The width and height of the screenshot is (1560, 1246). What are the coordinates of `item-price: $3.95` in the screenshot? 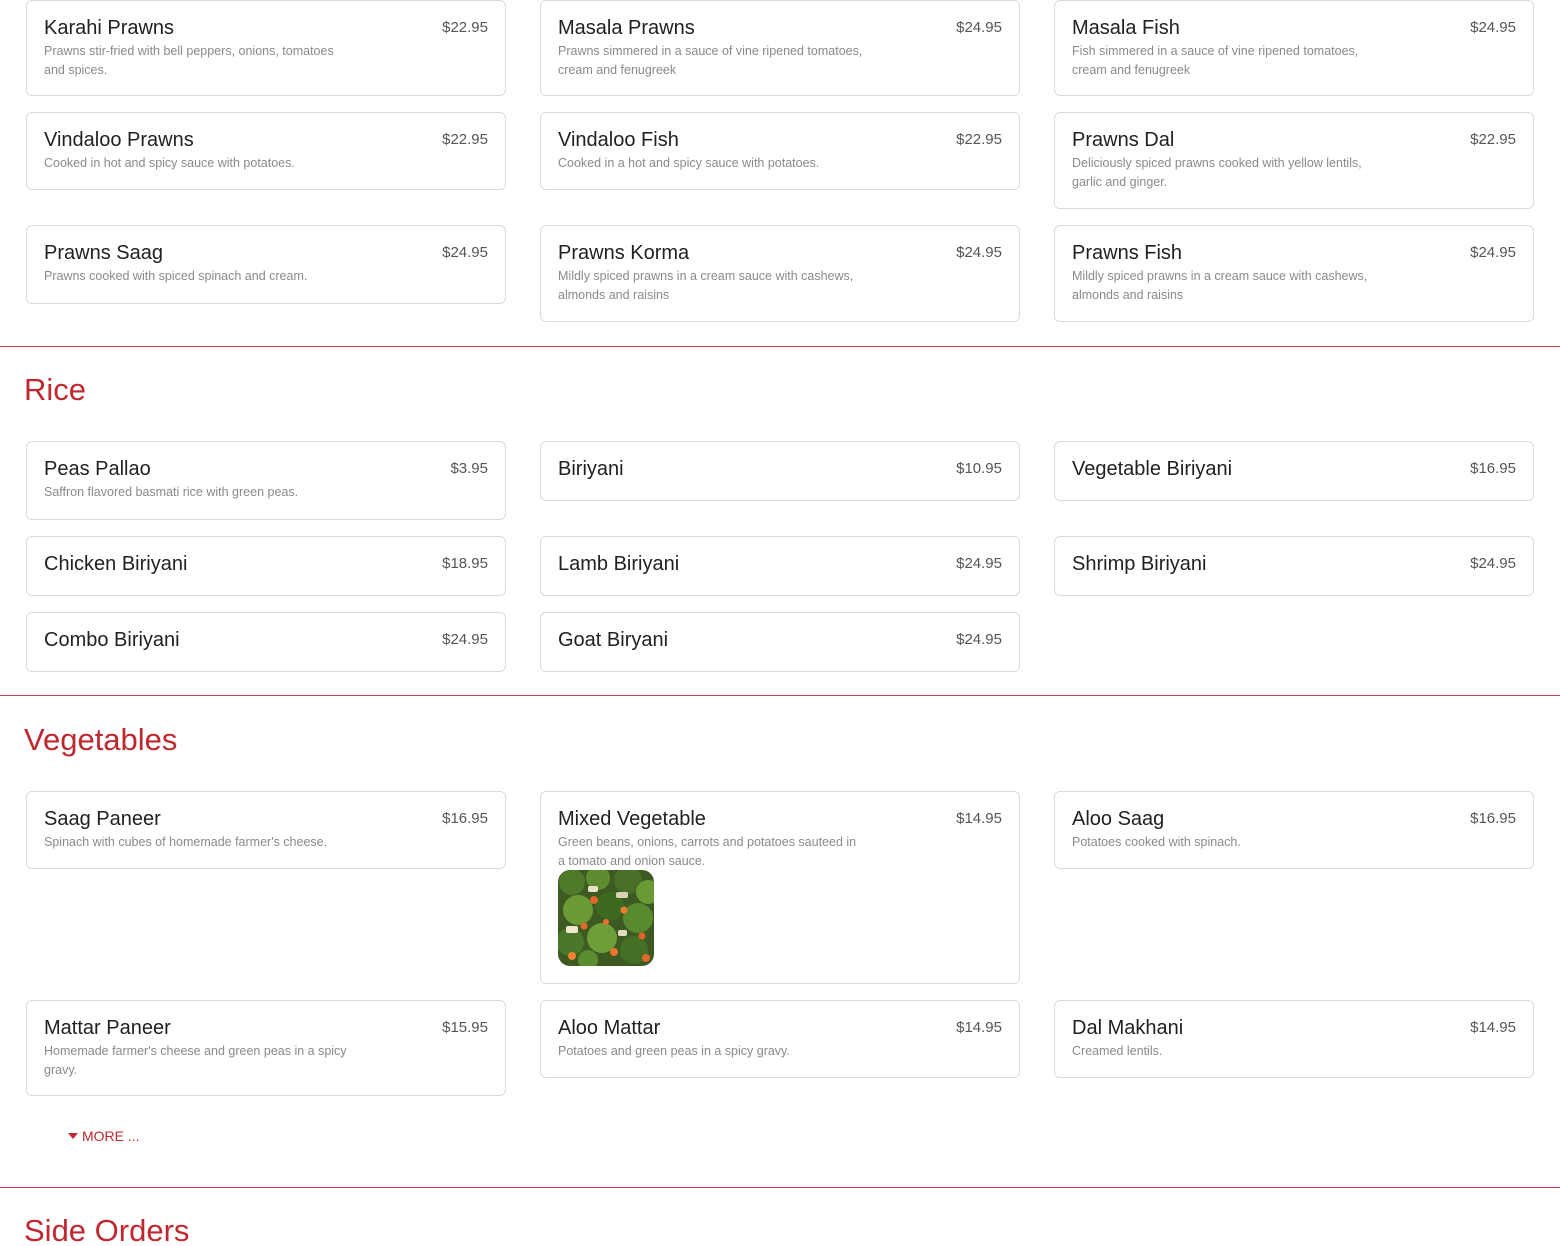 It's located at (469, 468).